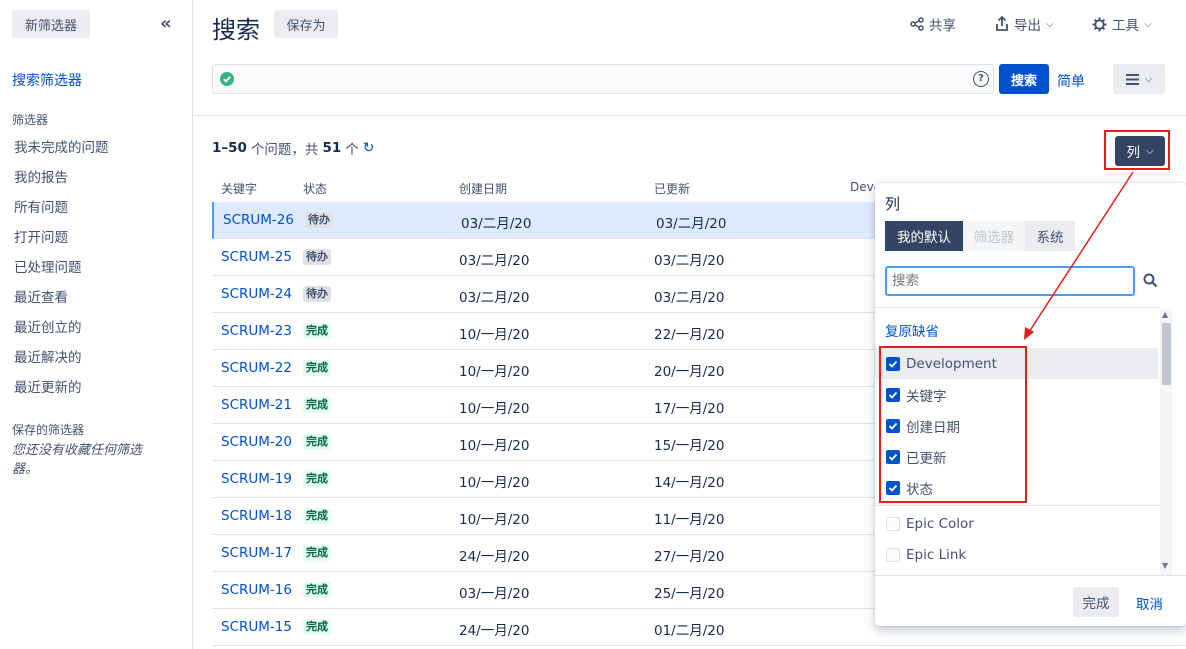 The height and width of the screenshot is (649, 1186). What do you see at coordinates (352, 150) in the screenshot?
I see `result-unit: 个` at bounding box center [352, 150].